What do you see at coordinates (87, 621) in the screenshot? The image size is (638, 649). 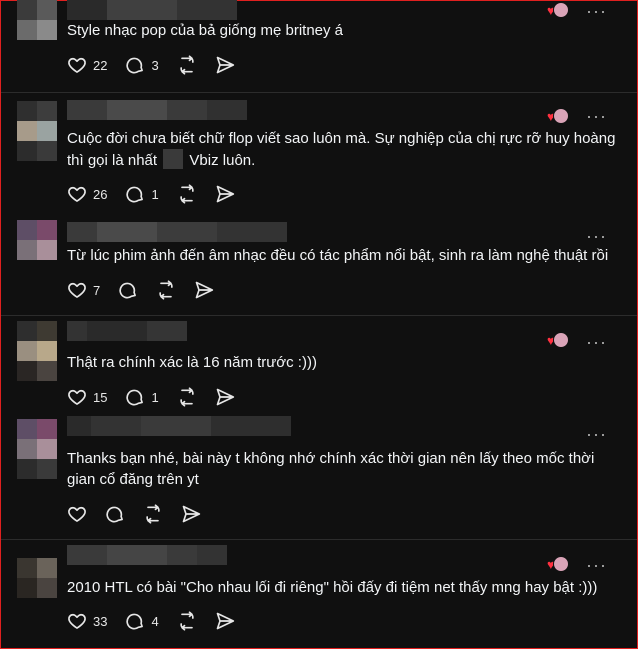 I see `like-button: 33` at bounding box center [87, 621].